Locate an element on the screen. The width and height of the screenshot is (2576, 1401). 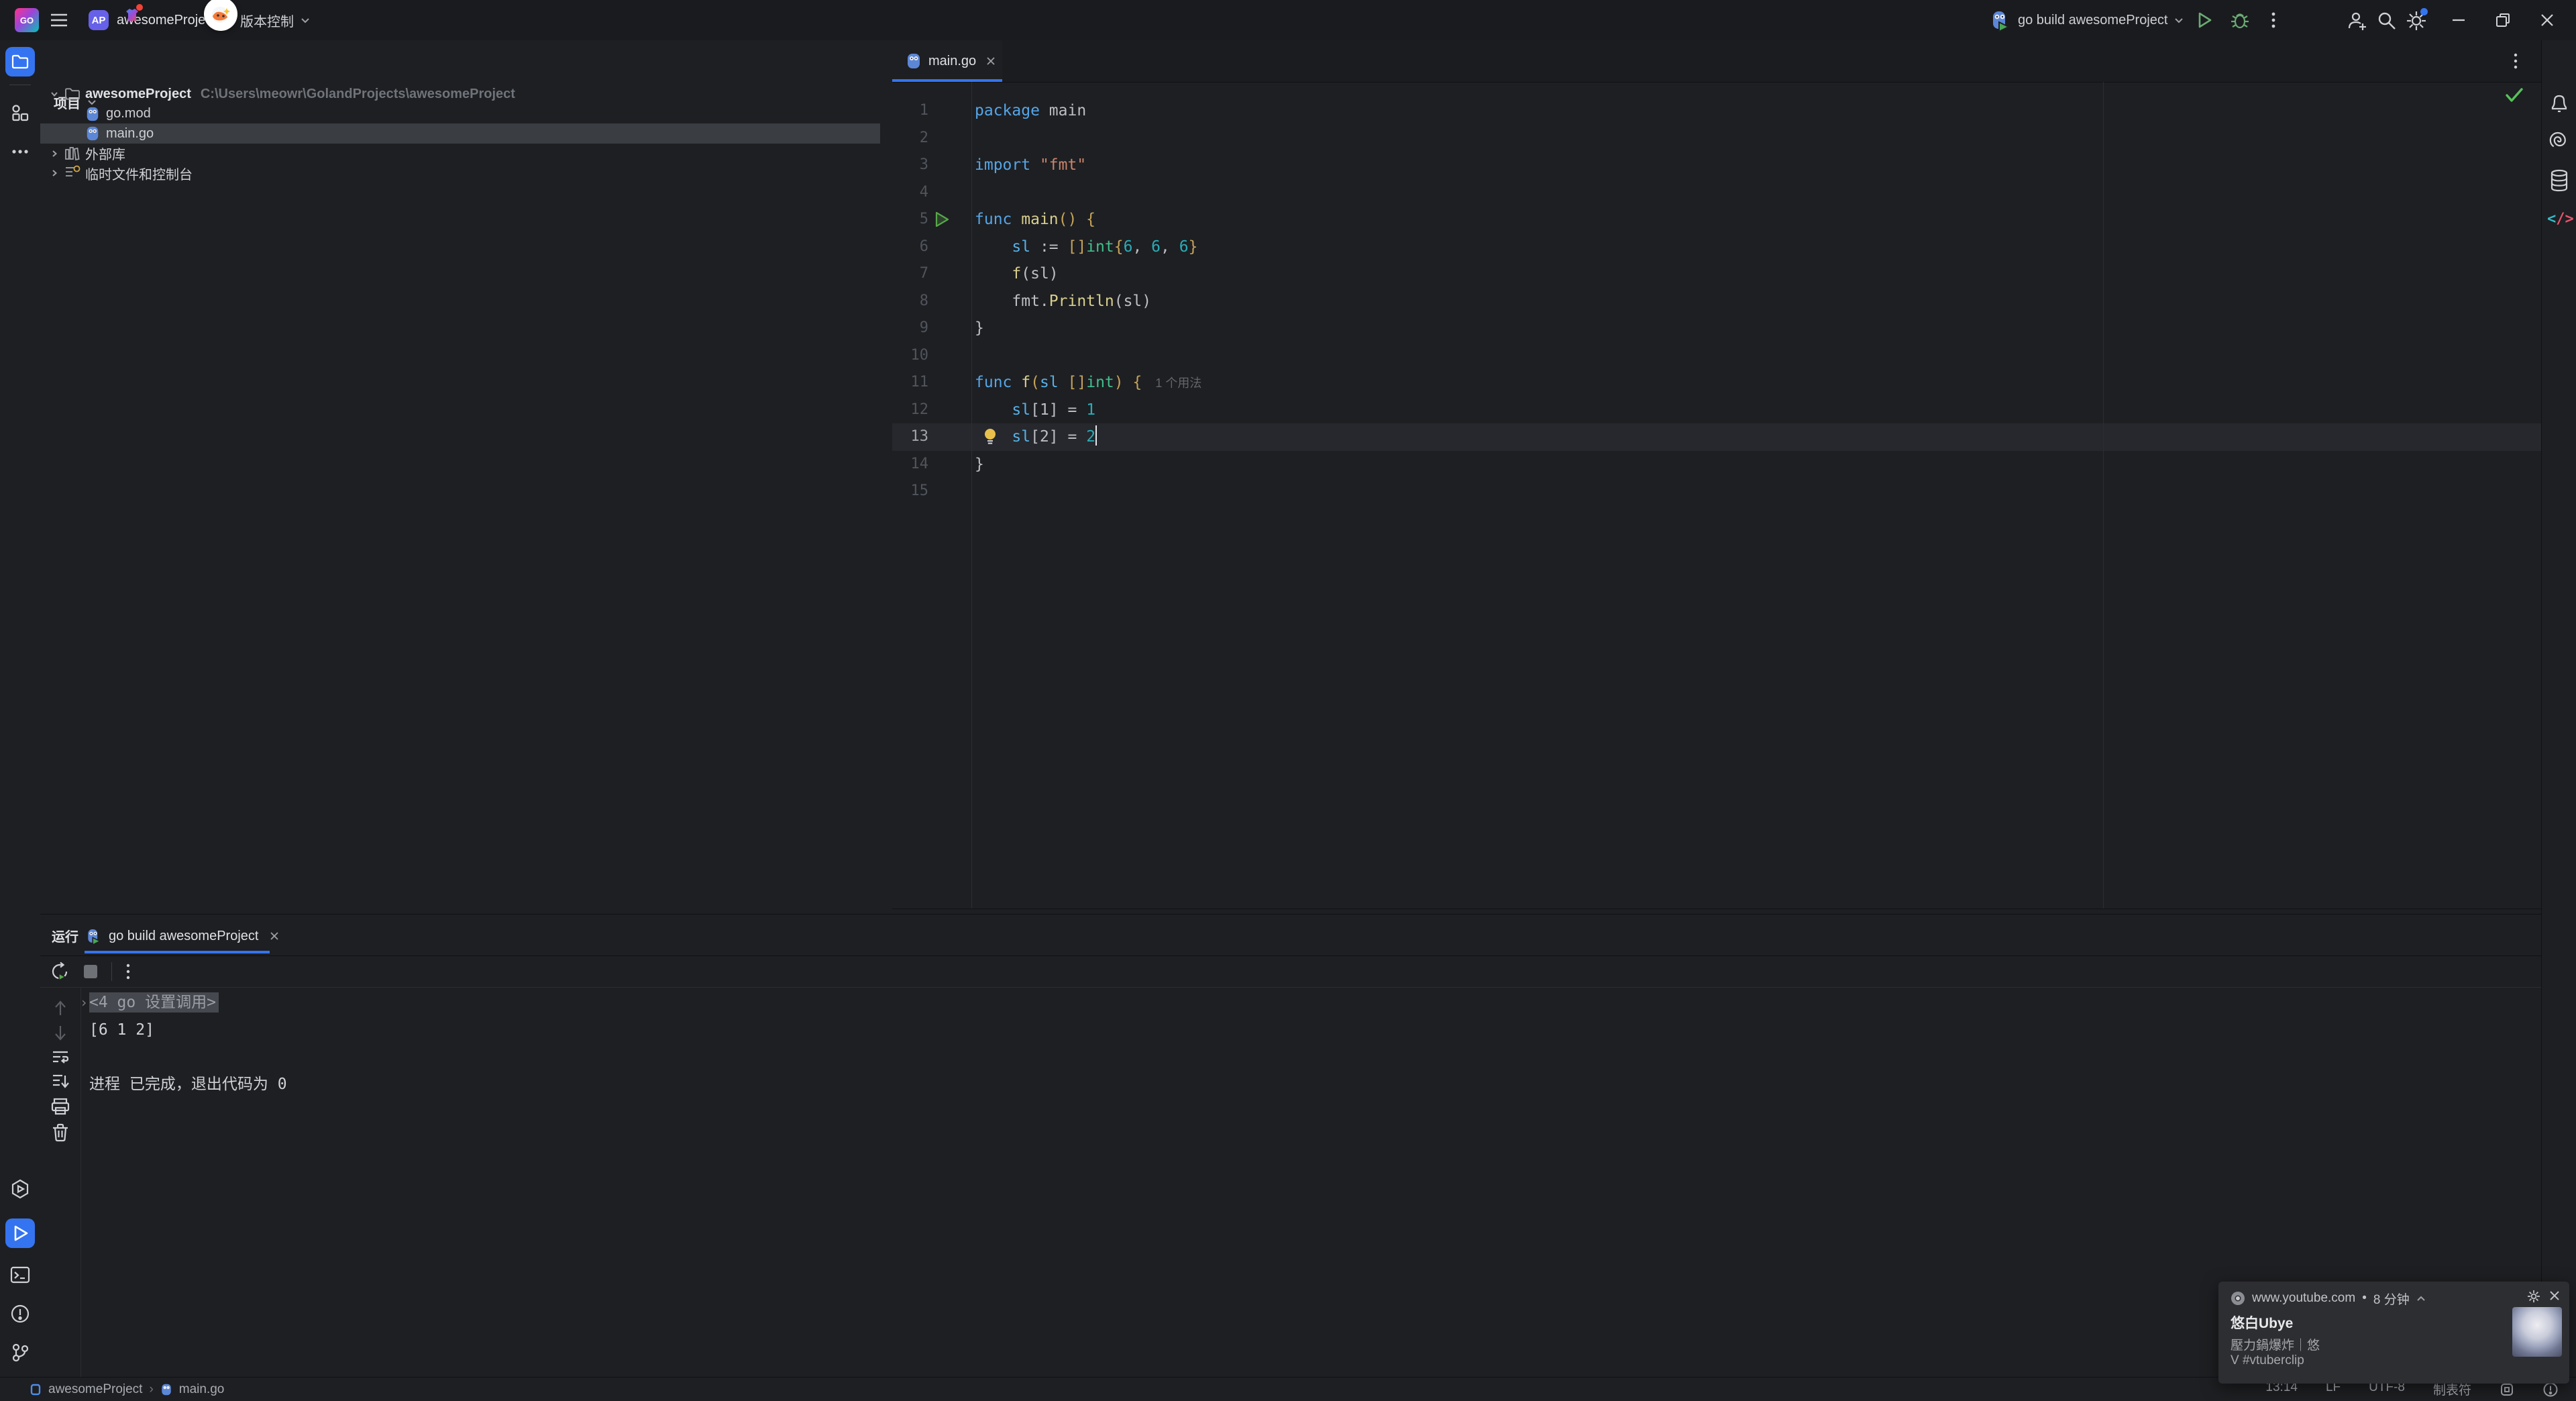
settings-notification-dot is located at coordinates (2424, 11).